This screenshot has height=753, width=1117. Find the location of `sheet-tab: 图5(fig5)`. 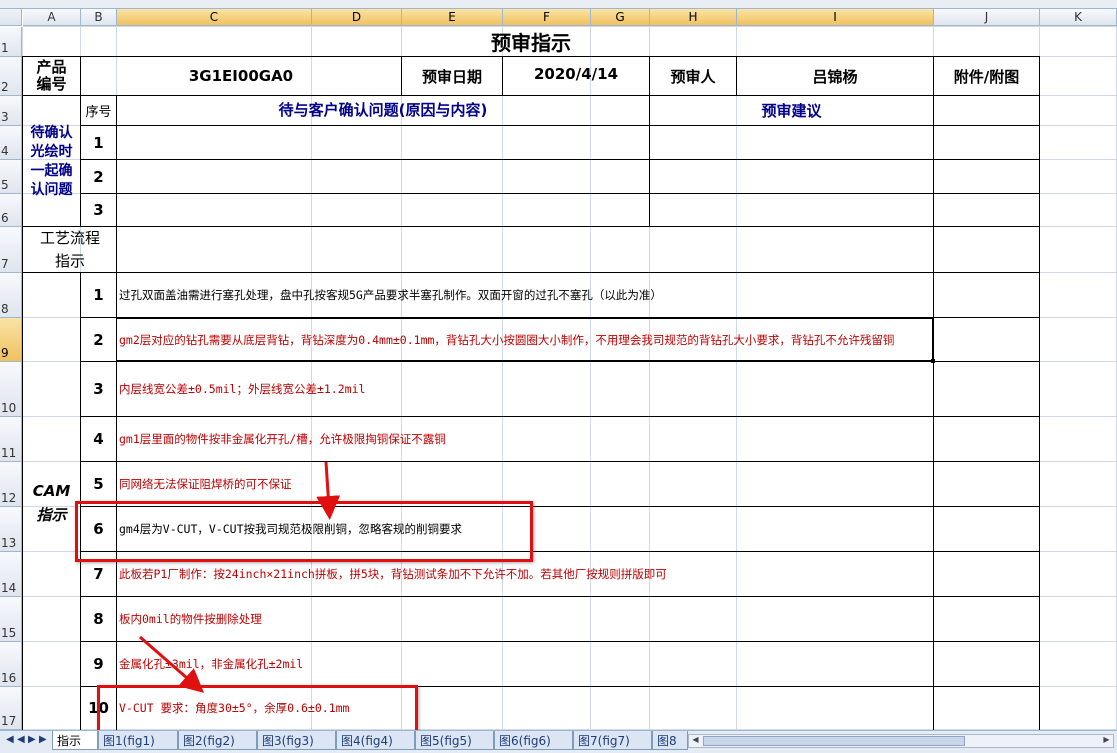

sheet-tab: 图5(fig5) is located at coordinates (454, 740).